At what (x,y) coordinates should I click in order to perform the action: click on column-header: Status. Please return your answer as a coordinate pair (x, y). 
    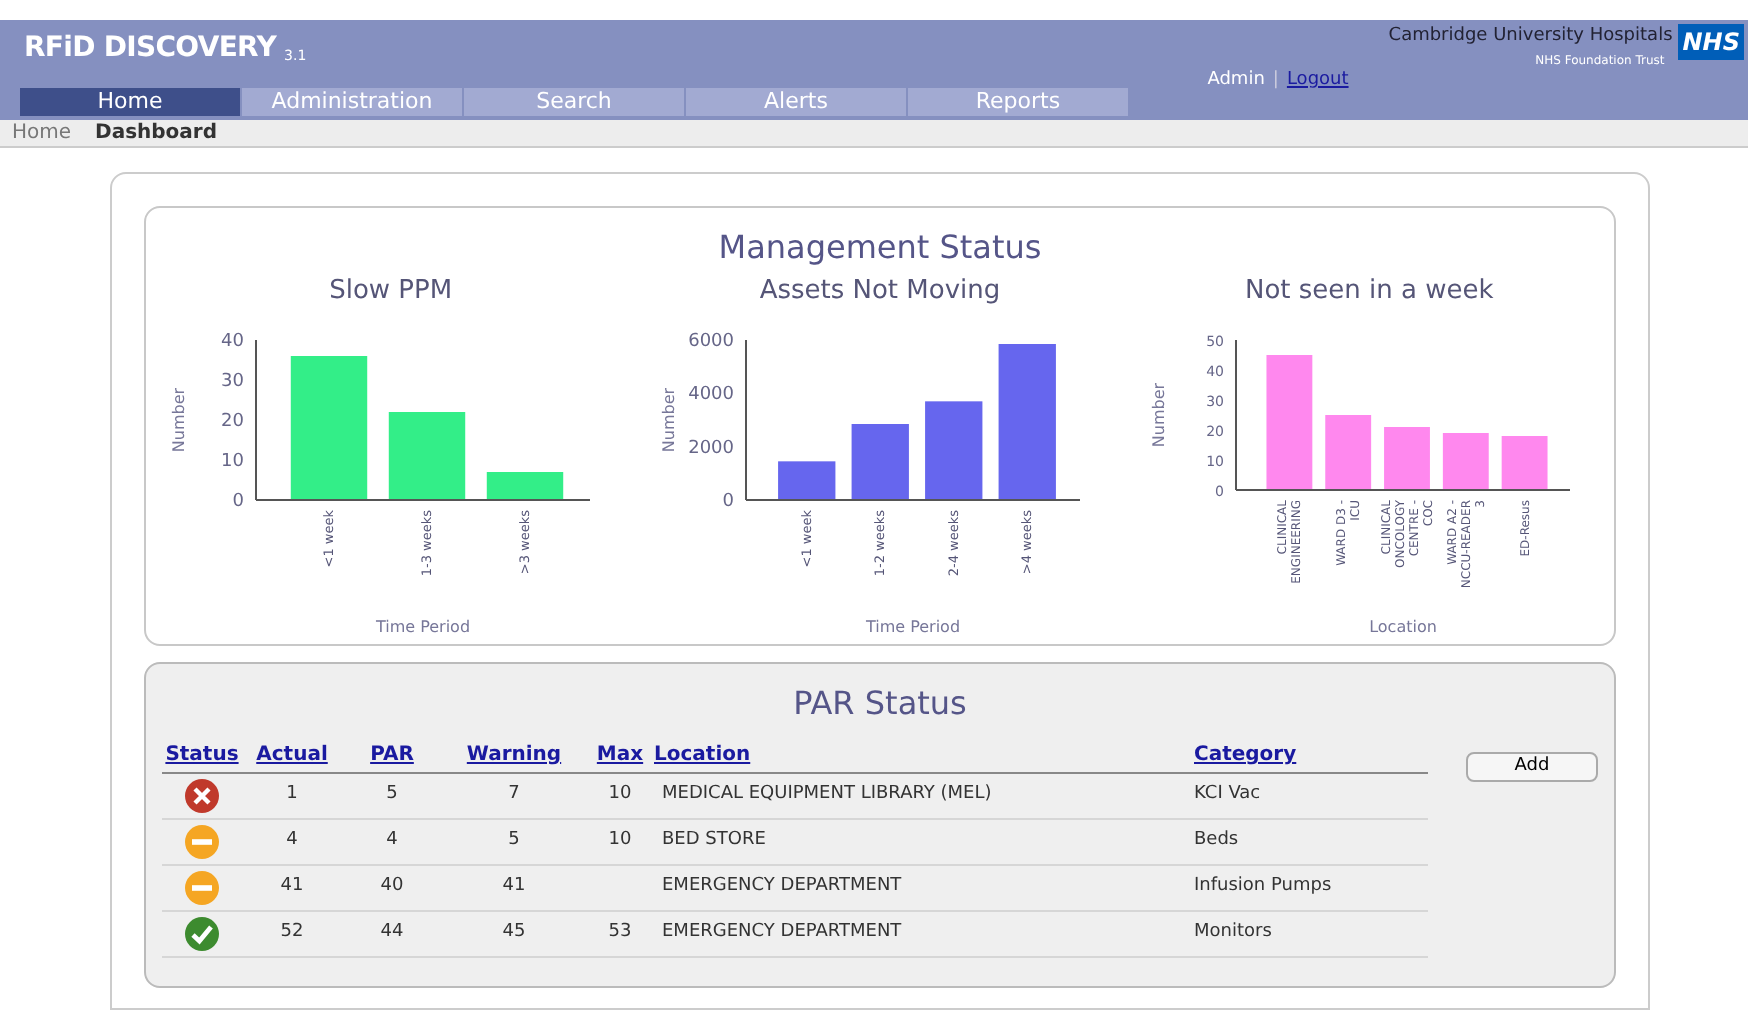
    Looking at the image, I should click on (202, 755).